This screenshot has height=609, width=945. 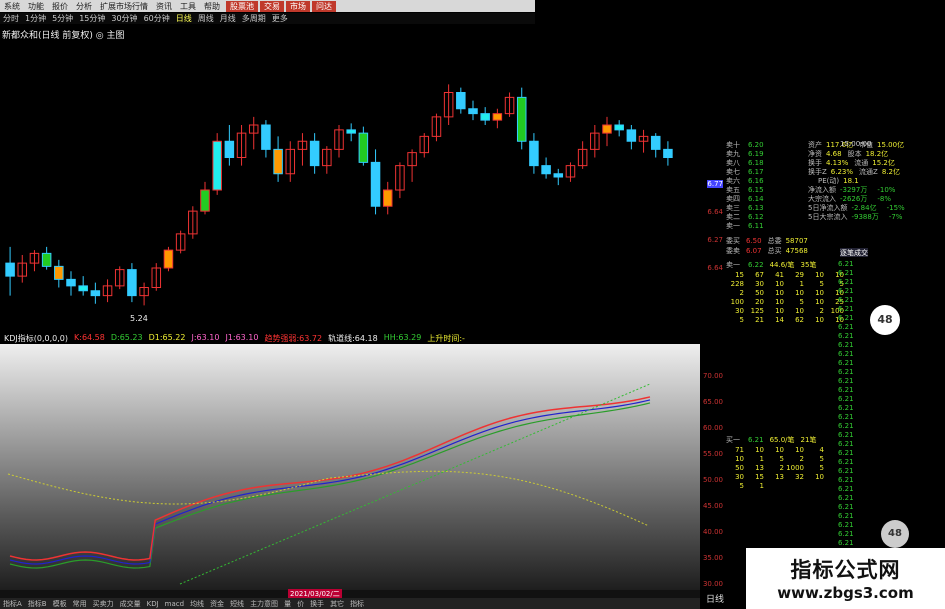 I want to click on stat-row: 大宗流入 -2626万 -8%, so click(x=849, y=198).